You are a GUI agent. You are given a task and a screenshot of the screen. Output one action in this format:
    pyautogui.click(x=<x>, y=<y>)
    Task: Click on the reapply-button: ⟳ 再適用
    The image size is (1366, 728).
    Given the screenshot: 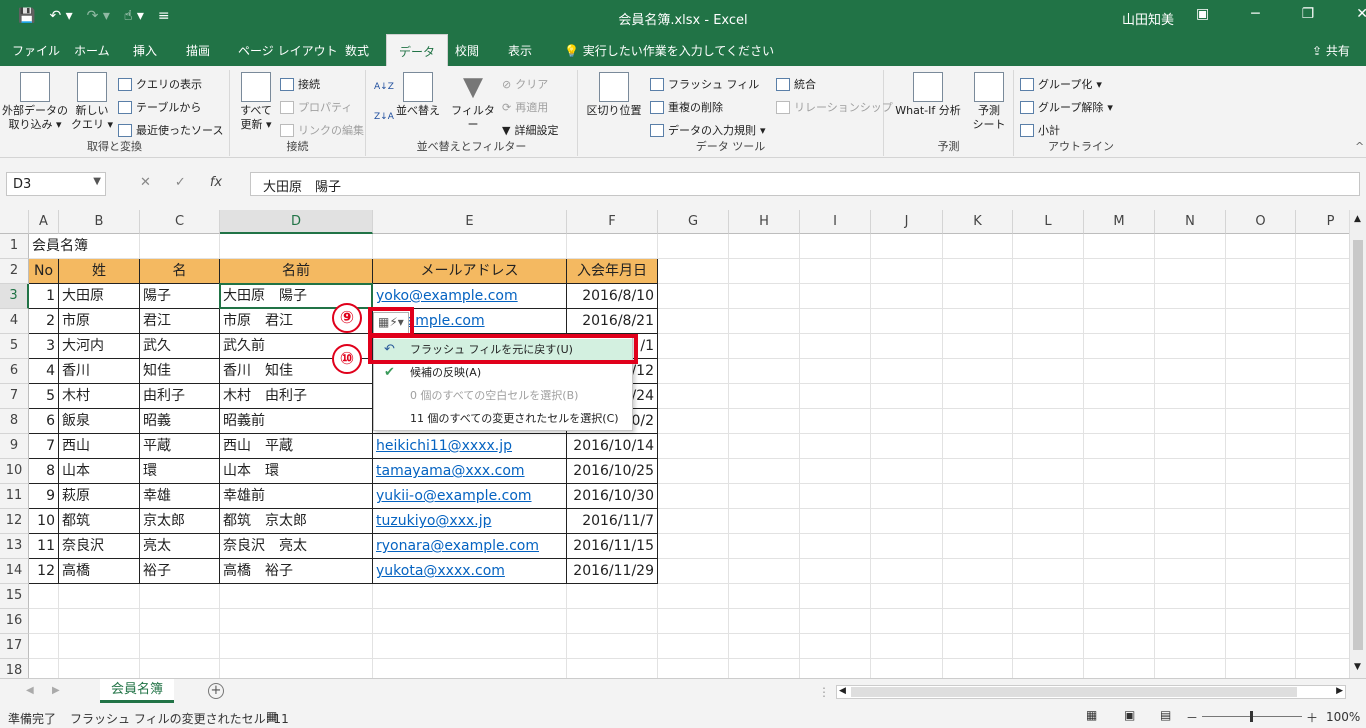 What is the action you would take?
    pyautogui.click(x=525, y=107)
    